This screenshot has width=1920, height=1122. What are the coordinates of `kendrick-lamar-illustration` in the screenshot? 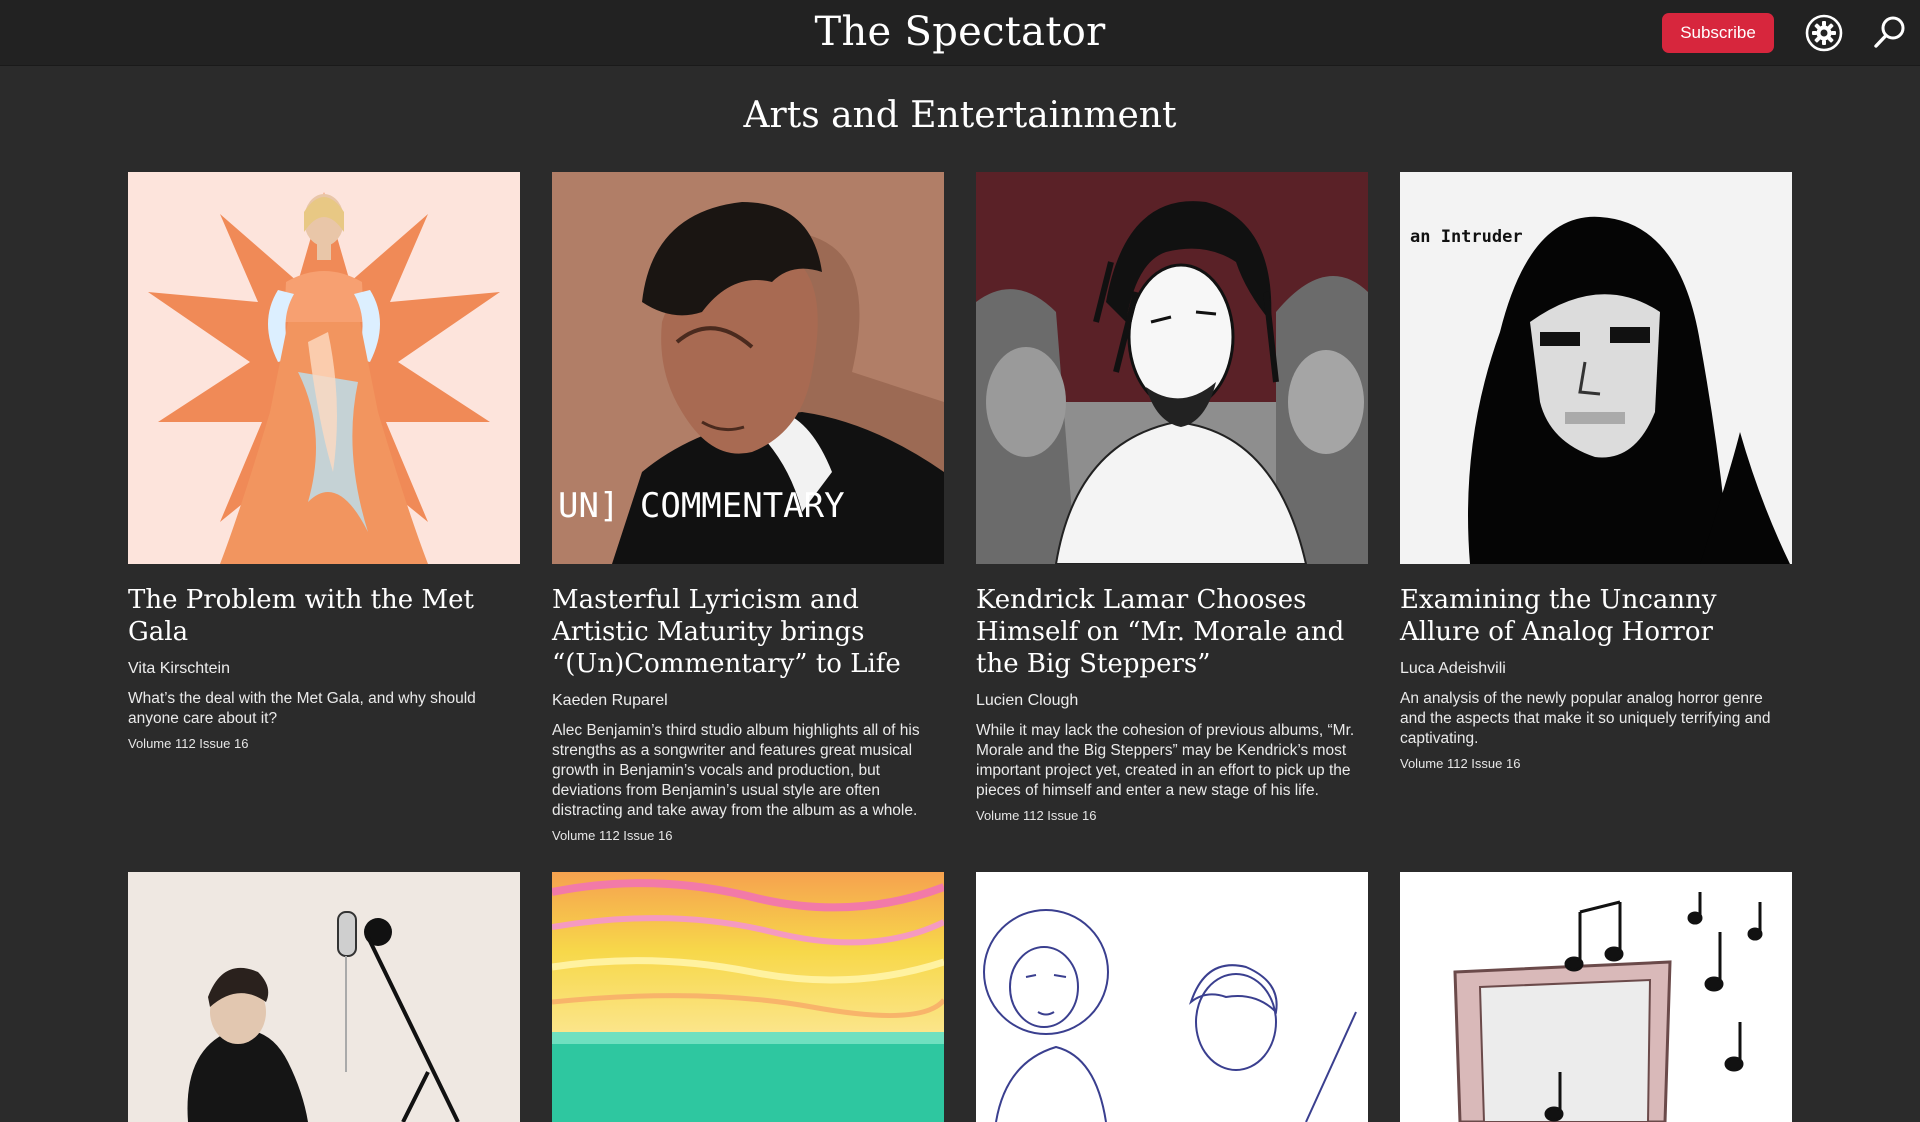 It's located at (1172, 368).